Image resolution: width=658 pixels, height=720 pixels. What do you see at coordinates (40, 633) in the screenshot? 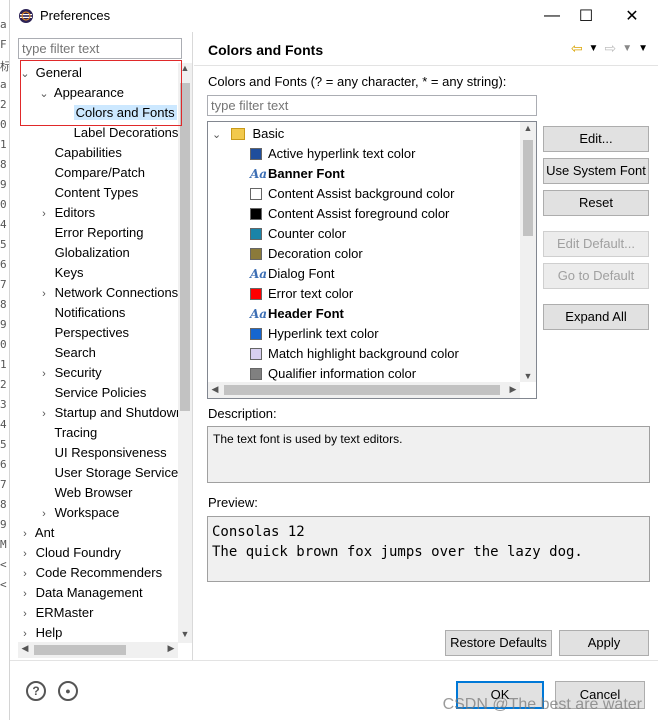
I see `tree-item: › Help` at bounding box center [40, 633].